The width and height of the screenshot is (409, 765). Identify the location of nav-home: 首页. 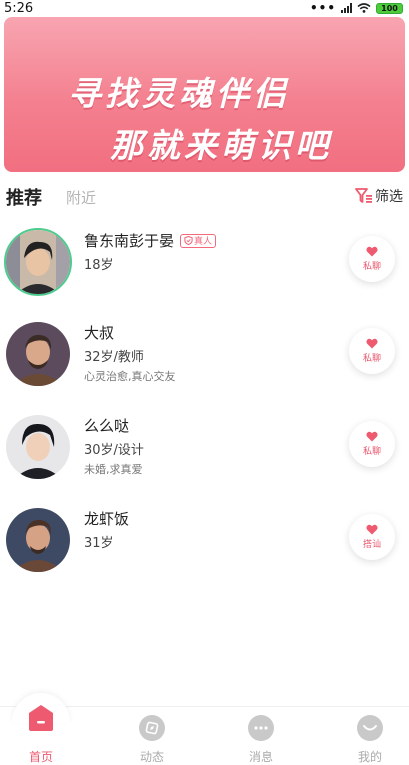
(41, 734).